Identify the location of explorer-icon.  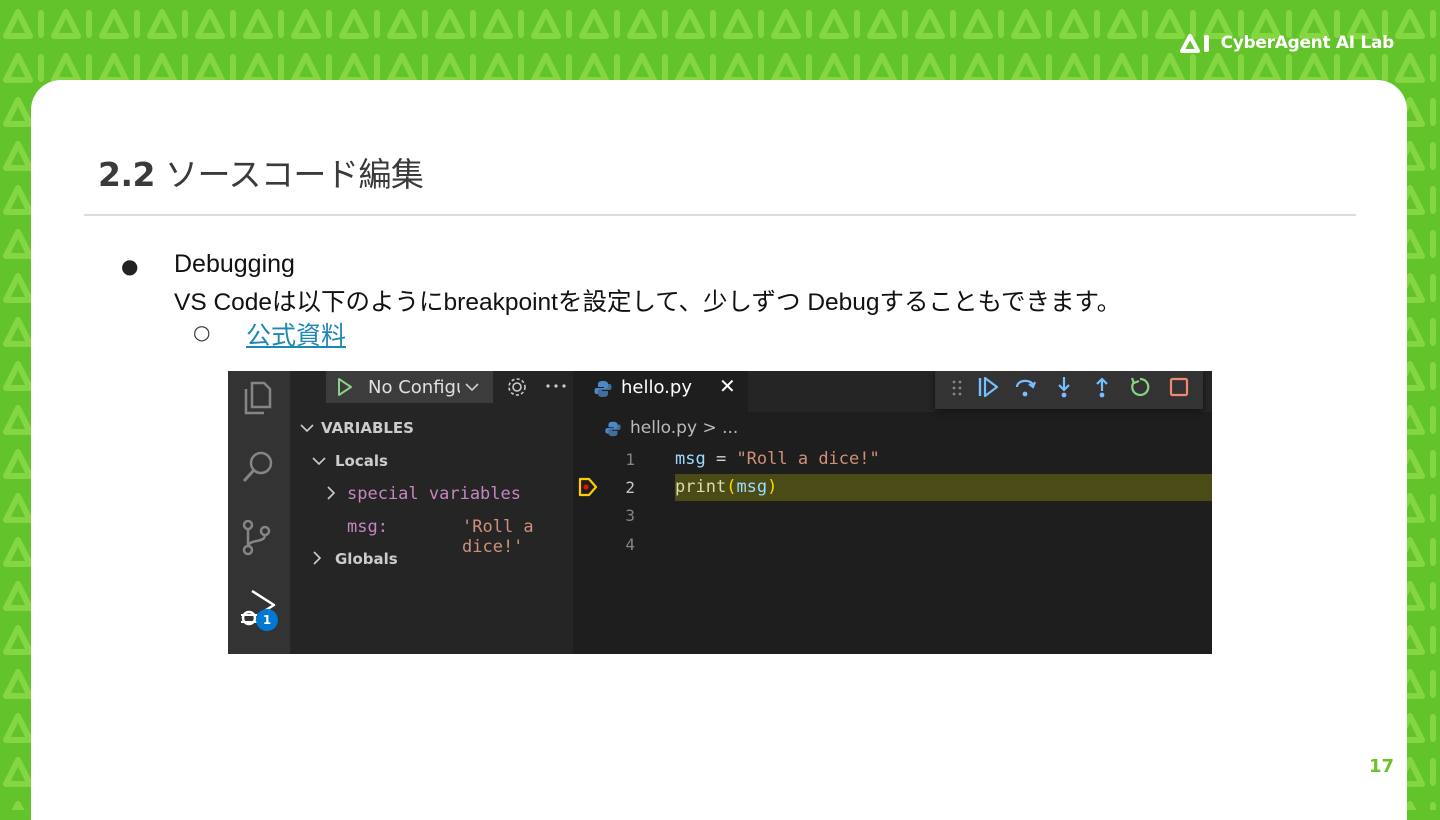
(258, 397).